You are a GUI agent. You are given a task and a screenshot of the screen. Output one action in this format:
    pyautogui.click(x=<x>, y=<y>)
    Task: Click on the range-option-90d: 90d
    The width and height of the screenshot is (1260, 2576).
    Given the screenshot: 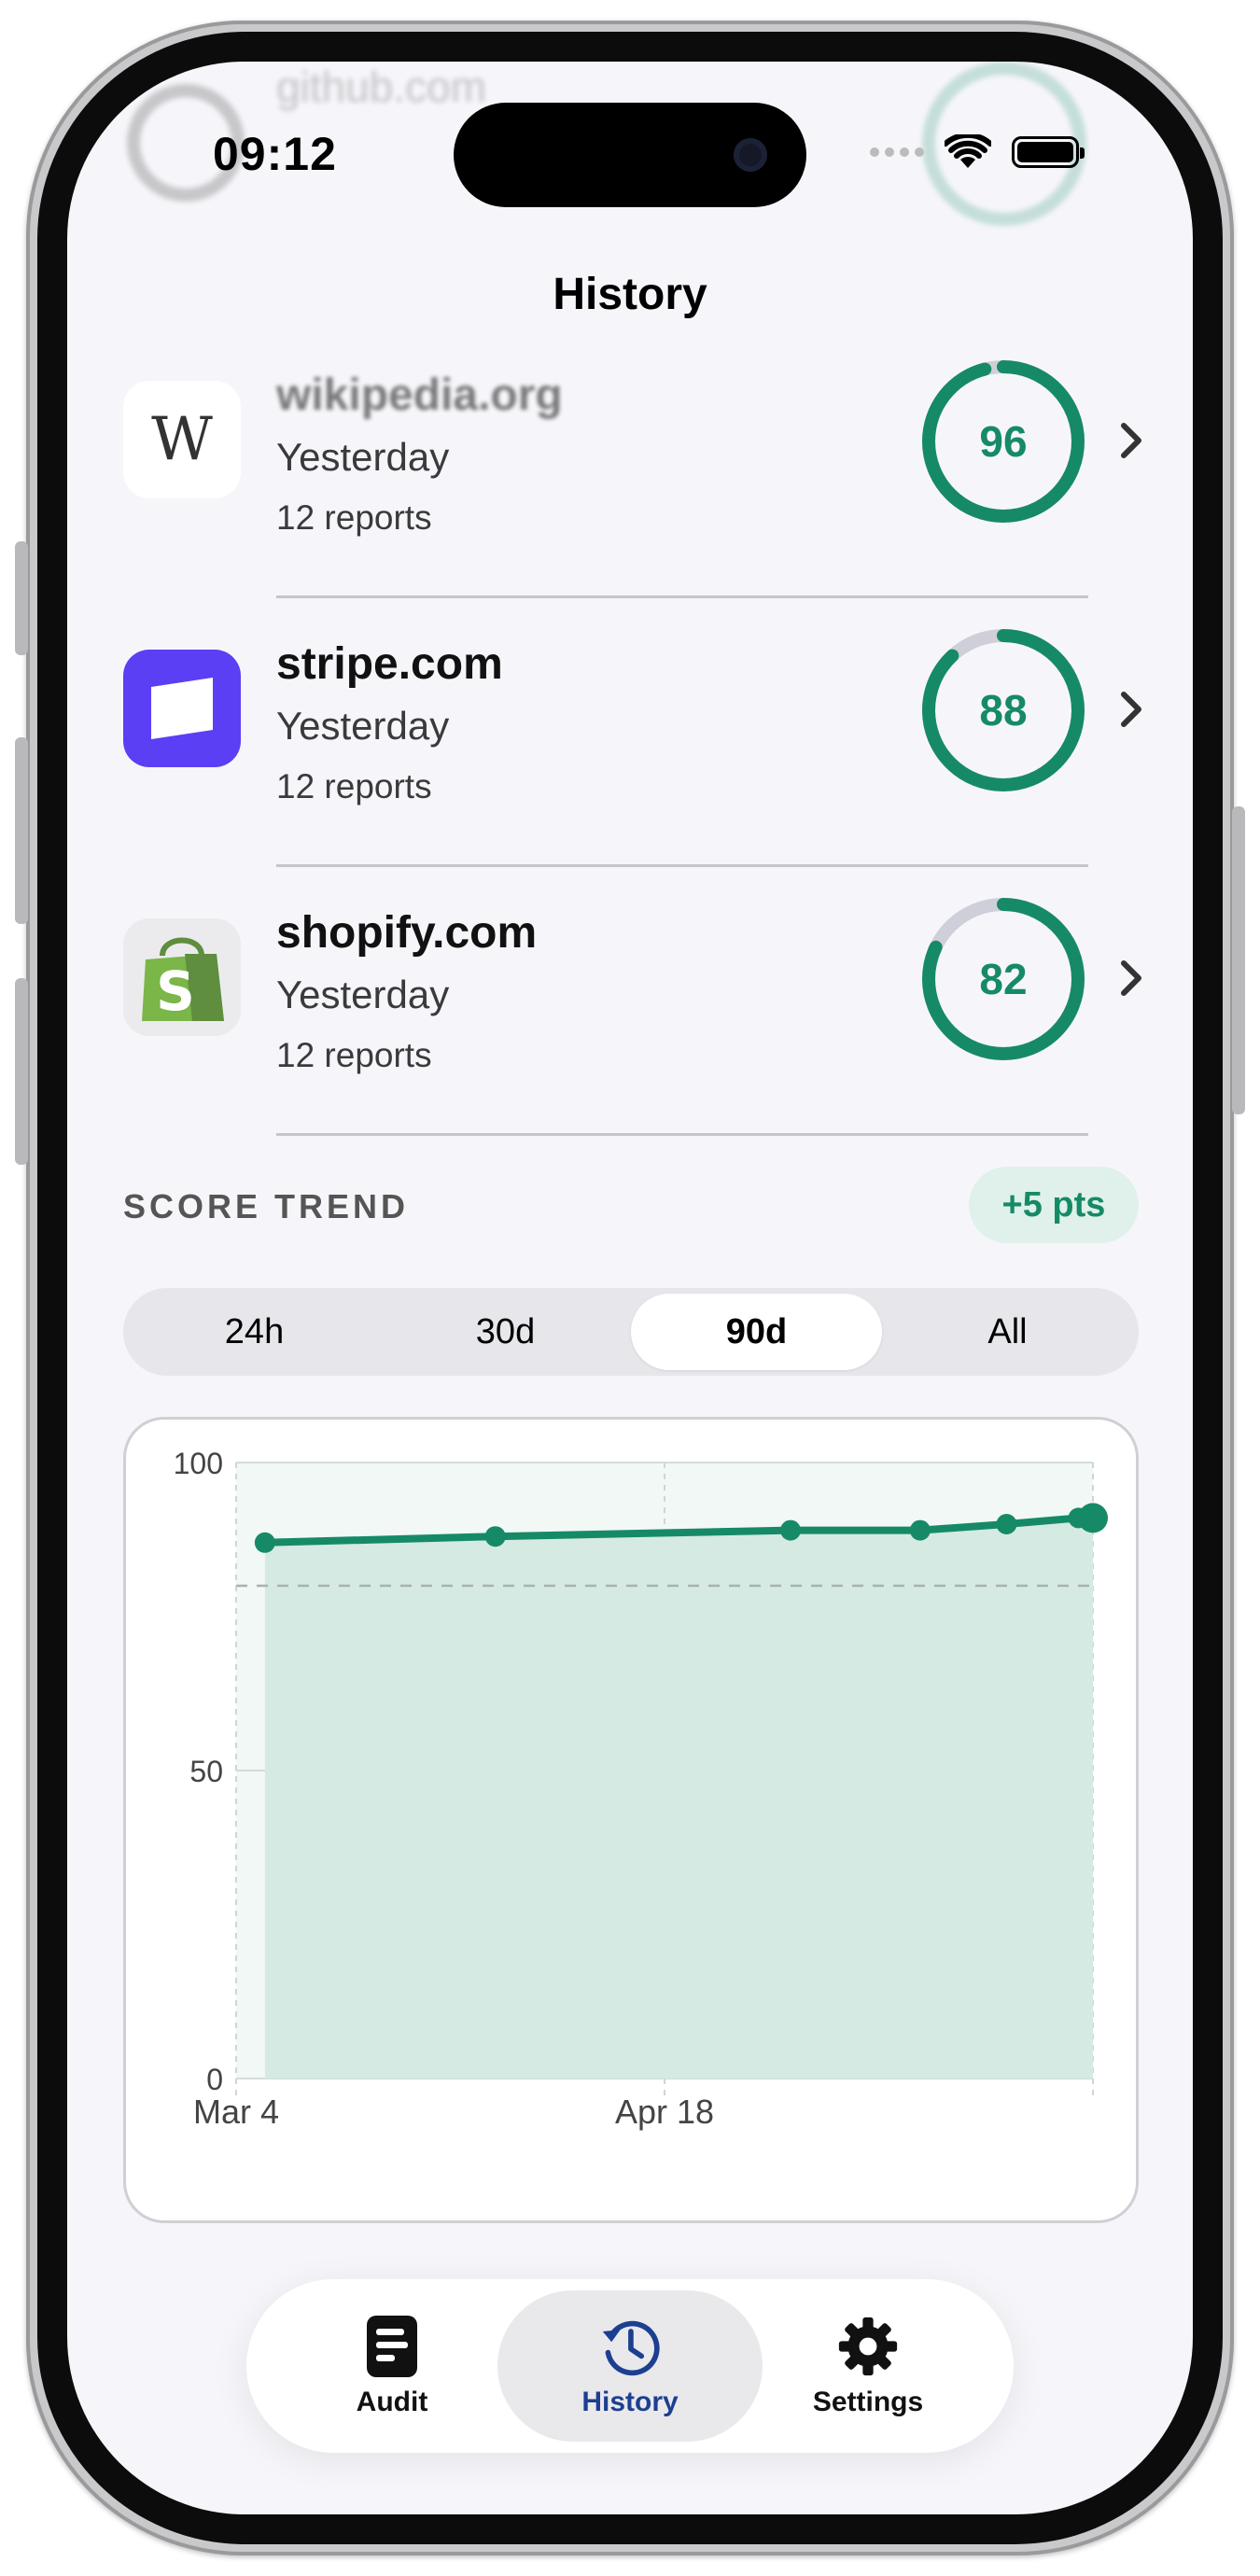 What is the action you would take?
    pyautogui.click(x=756, y=1332)
    